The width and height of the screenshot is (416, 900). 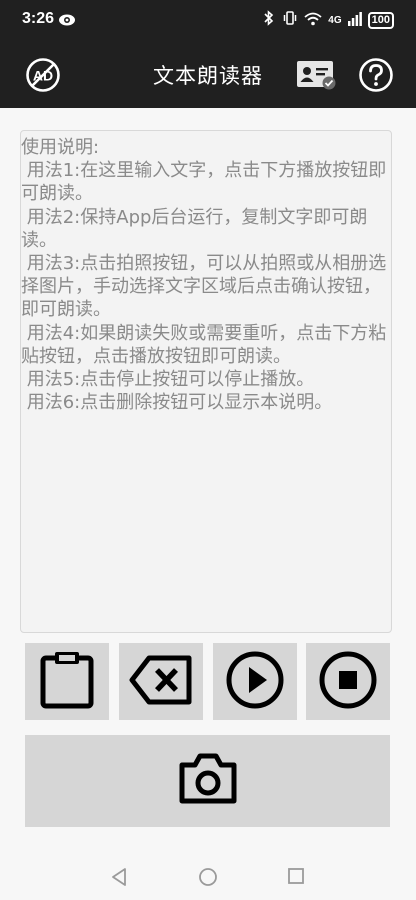 I want to click on instruction-line: 使用说明:, so click(x=60, y=147).